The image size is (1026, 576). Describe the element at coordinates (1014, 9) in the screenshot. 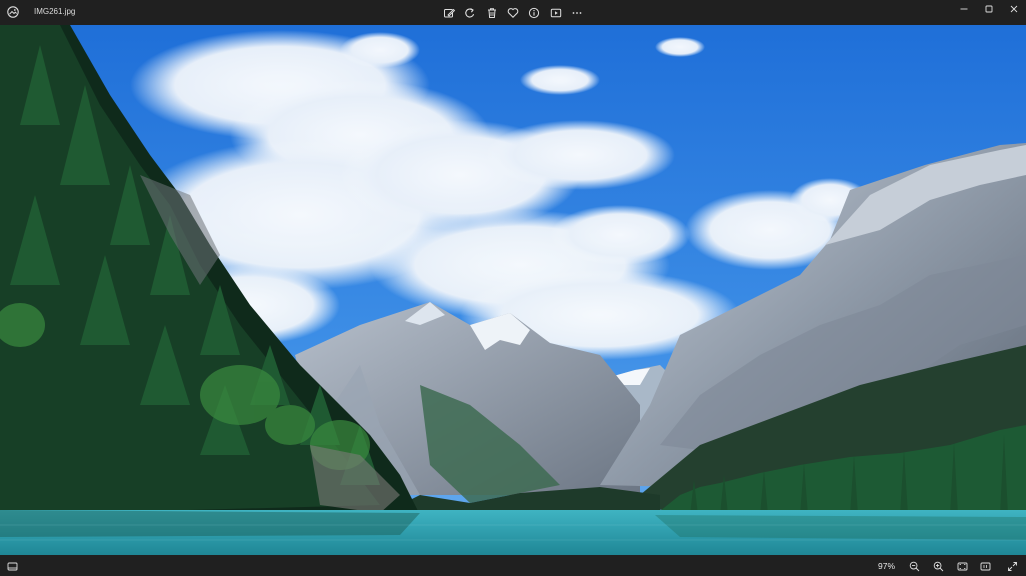

I see `close-icon` at that location.